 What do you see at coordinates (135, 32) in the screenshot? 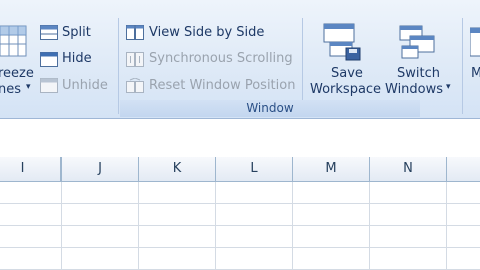
I see `view-side-by-side-icon` at bounding box center [135, 32].